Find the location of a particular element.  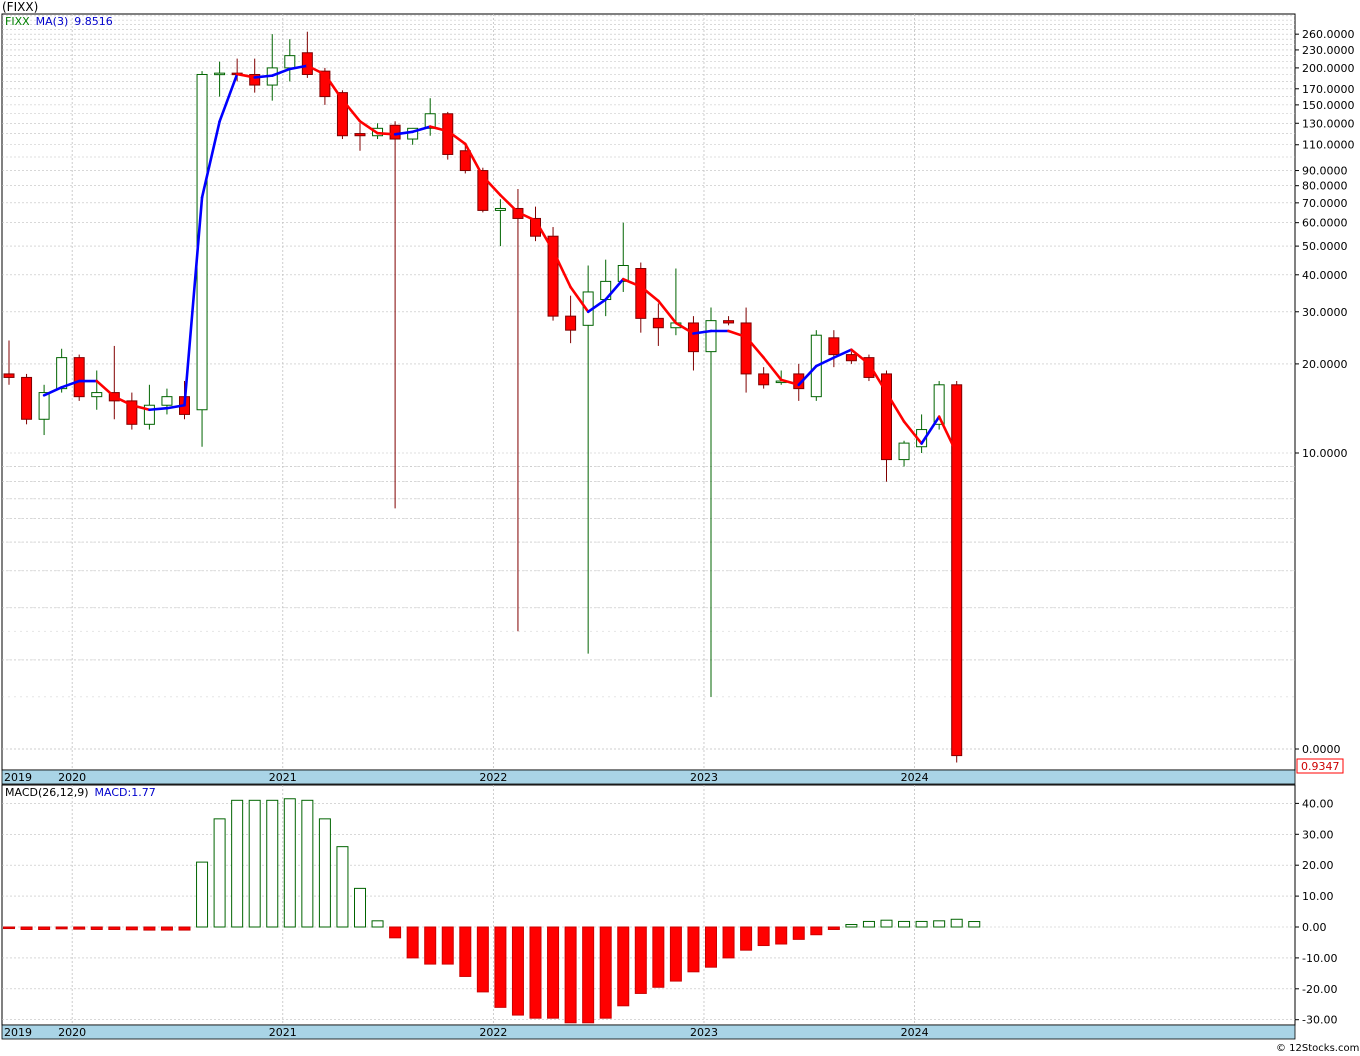

x-axis-year-label: 2019 is located at coordinates (18, 777).